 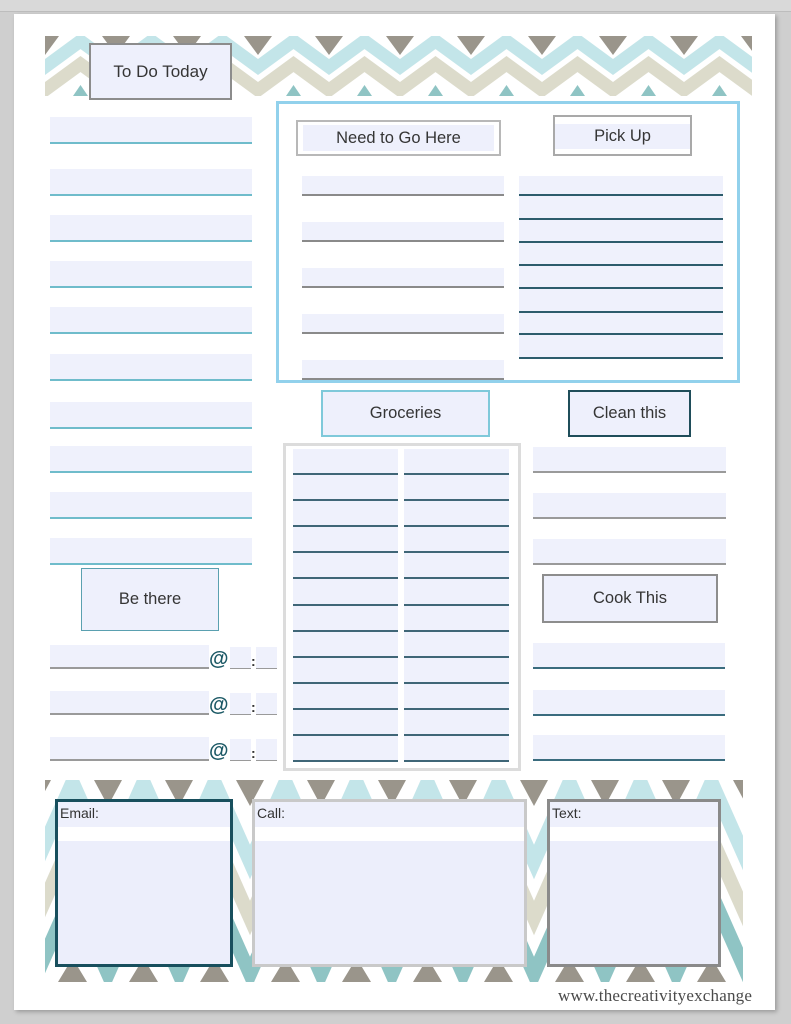 I want to click on cook-this-label: Cook This, so click(x=630, y=598).